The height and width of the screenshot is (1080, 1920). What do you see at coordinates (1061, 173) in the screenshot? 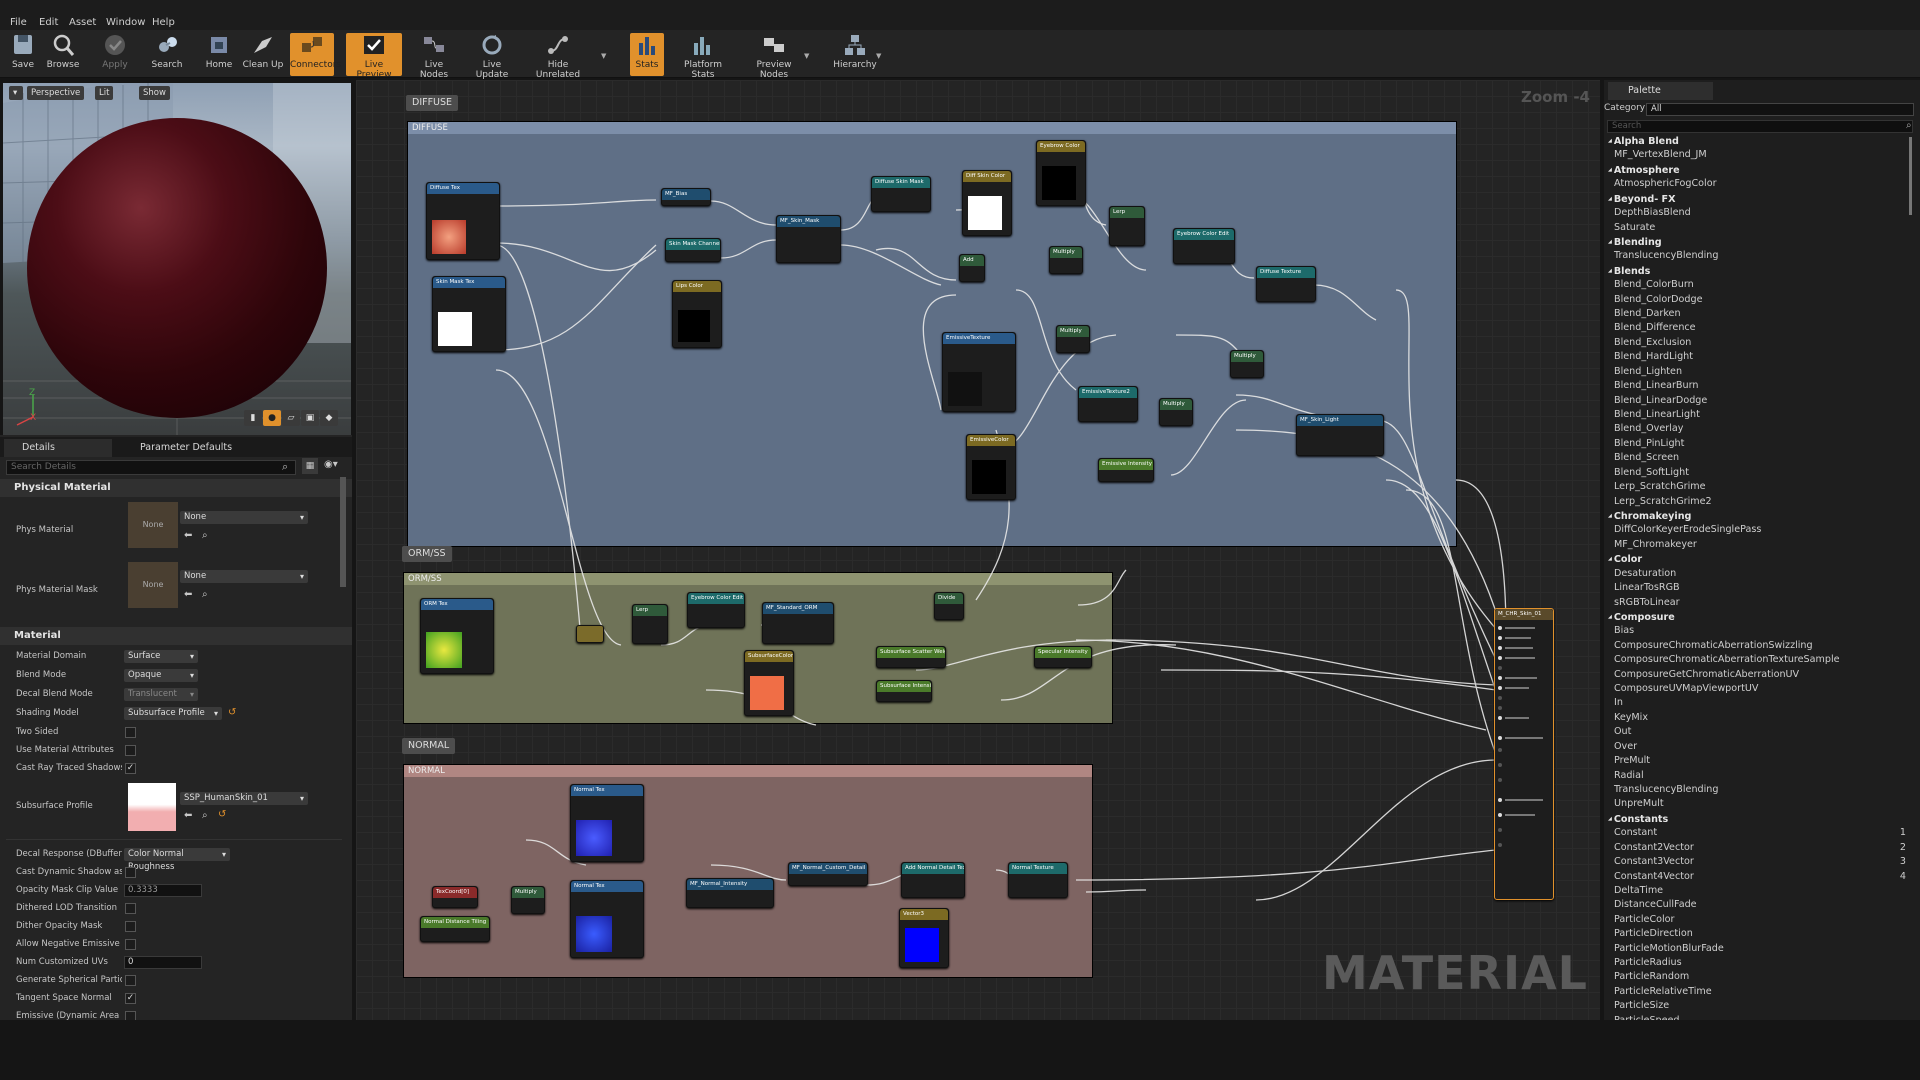
I see `eyebrow-color-node: Eyebrow Color` at bounding box center [1061, 173].